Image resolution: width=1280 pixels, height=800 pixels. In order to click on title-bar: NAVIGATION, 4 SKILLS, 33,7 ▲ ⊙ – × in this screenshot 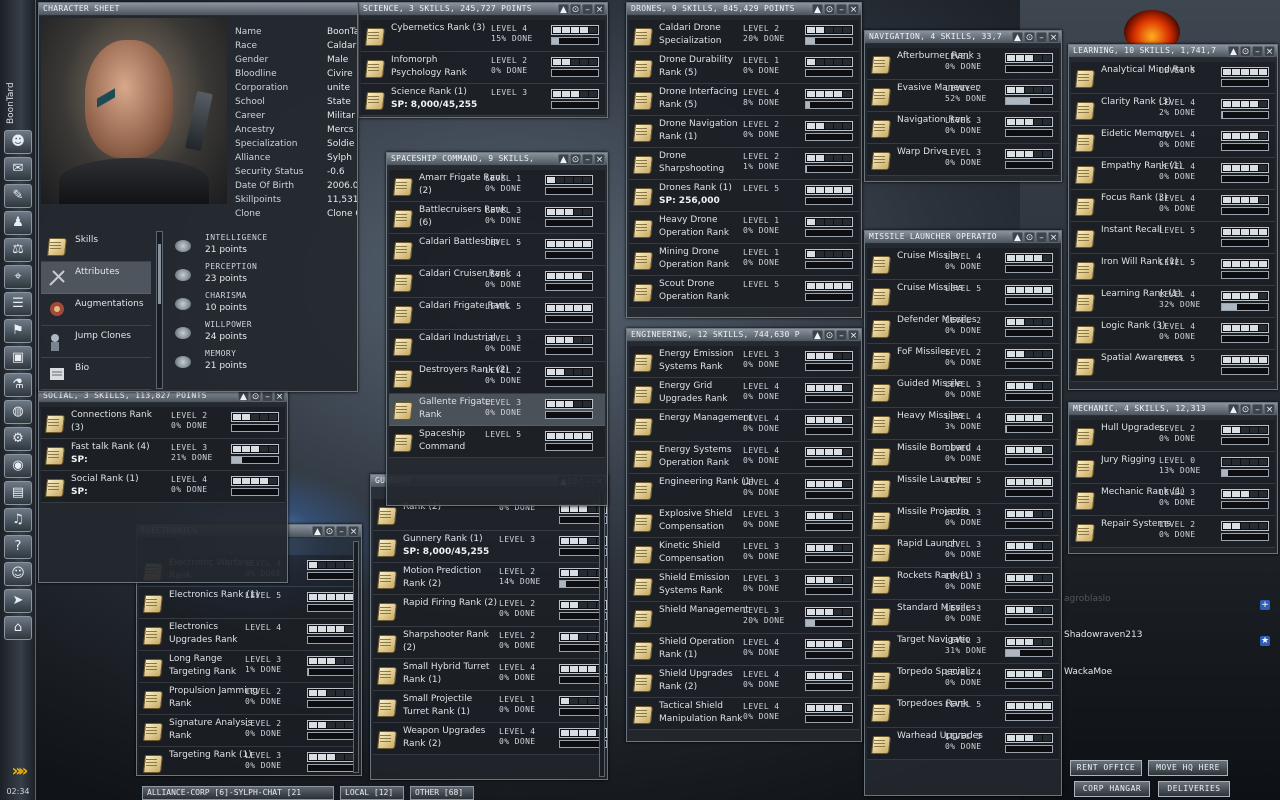, I will do `click(963, 37)`.